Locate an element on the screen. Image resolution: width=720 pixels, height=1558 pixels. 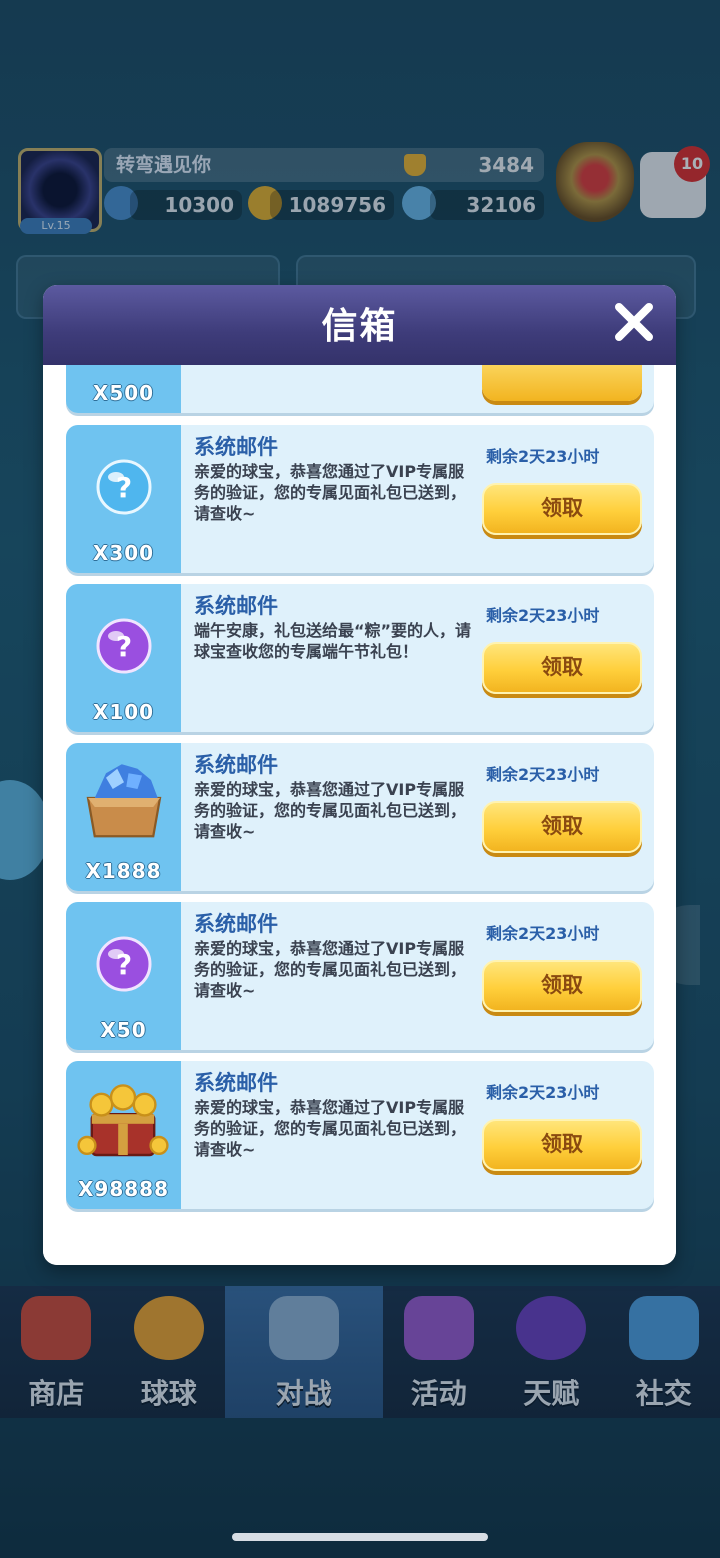
modal-title: 信箱 is located at coordinates (359, 326).